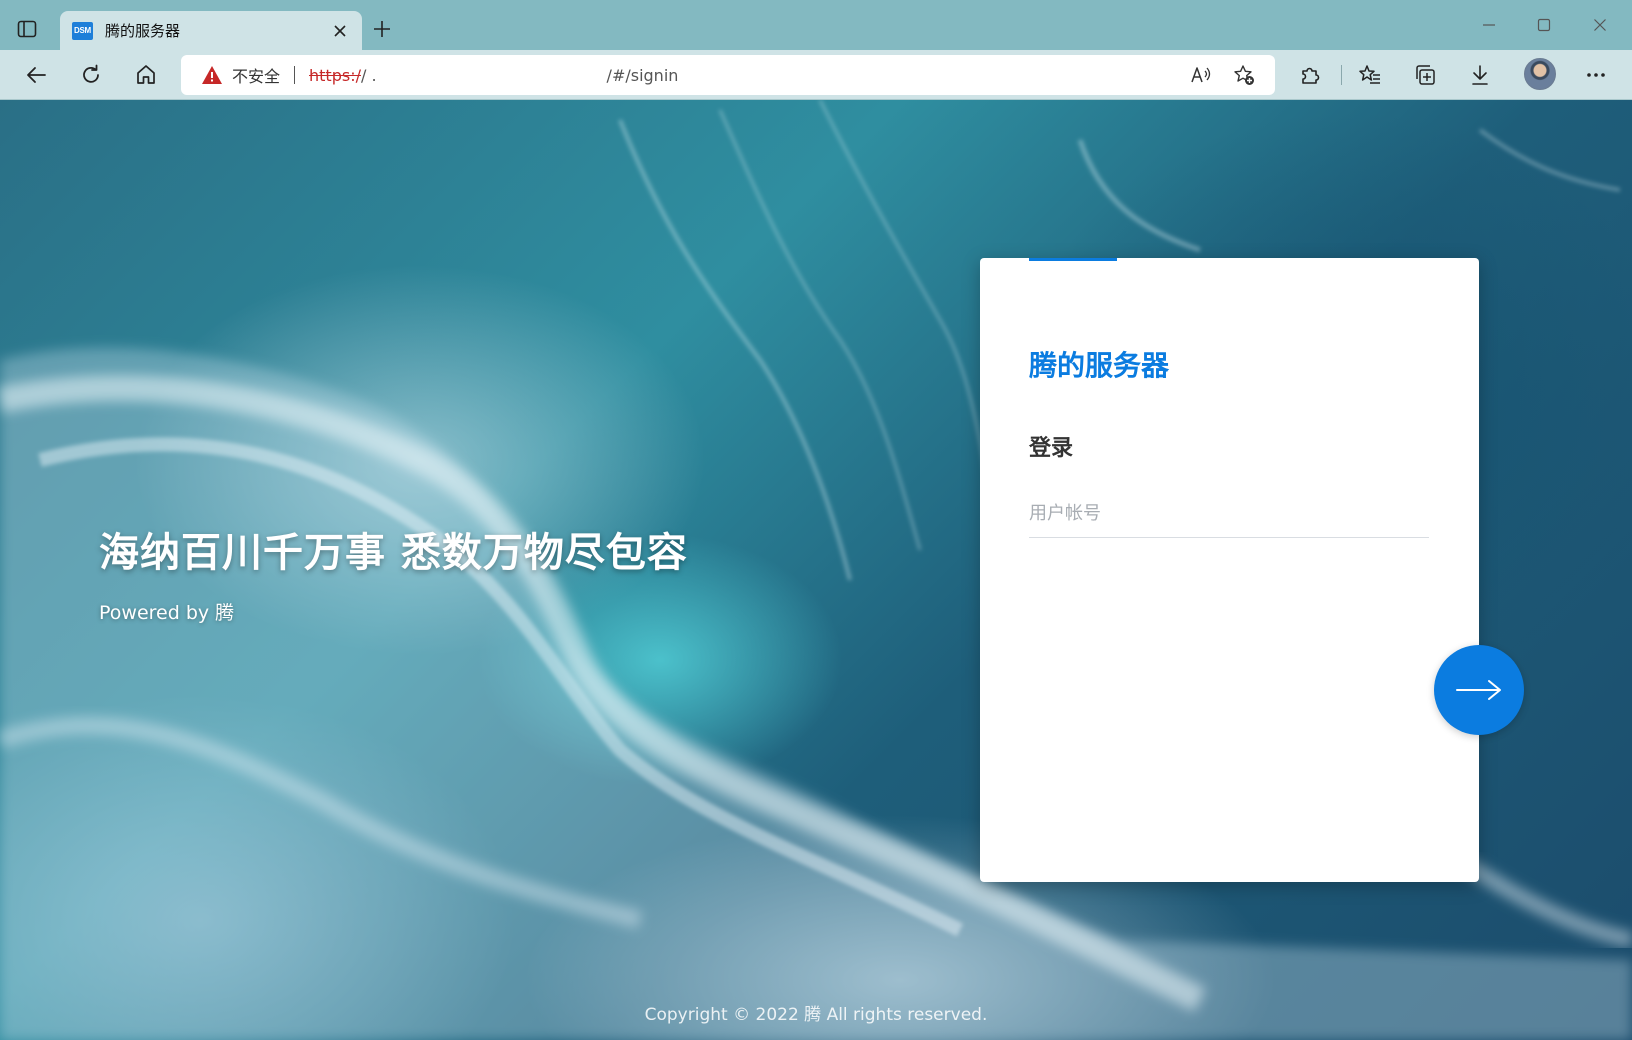  What do you see at coordinates (368, 75) in the screenshot?
I see `url-host-visible: / .` at bounding box center [368, 75].